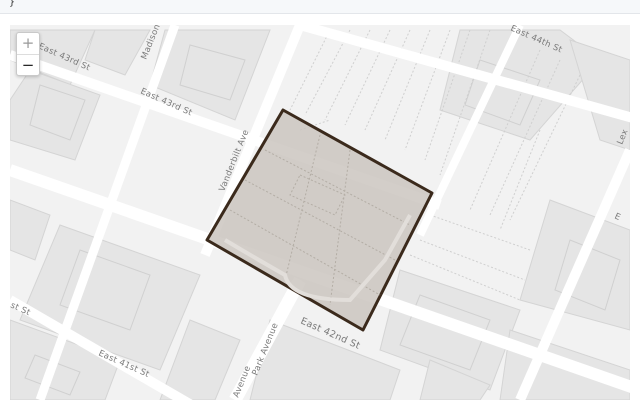 The height and width of the screenshot is (400, 640). Describe the element at coordinates (28, 43) in the screenshot. I see `zoom-in-button: +` at that location.